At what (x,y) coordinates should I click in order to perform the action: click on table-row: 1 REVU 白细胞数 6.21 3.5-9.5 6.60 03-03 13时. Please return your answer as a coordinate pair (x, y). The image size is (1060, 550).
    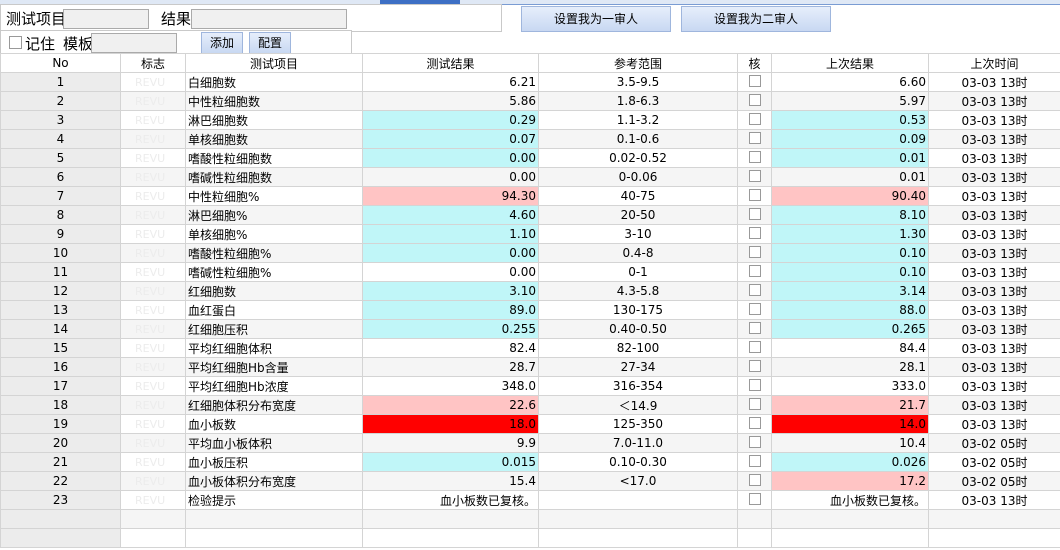
    Looking at the image, I should click on (530, 82).